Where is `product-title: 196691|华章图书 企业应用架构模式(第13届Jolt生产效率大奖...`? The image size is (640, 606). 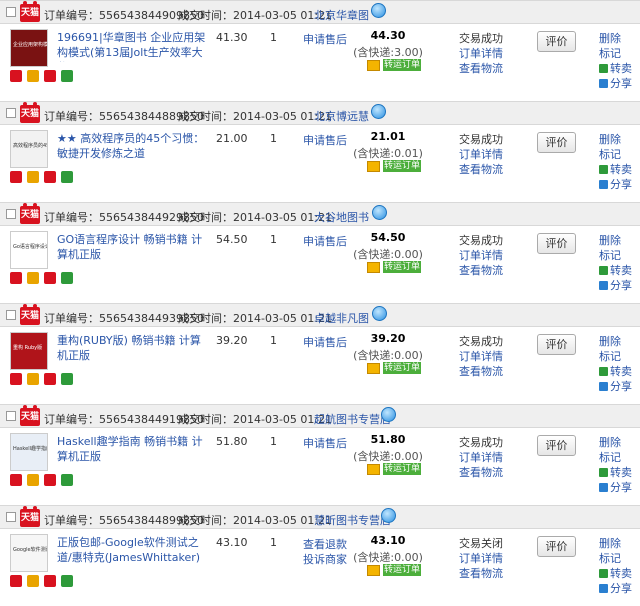
product-title: 196691|华章图书 企业应用架构模式(第13届Jolt生产效率大奖... is located at coordinates (132, 46).